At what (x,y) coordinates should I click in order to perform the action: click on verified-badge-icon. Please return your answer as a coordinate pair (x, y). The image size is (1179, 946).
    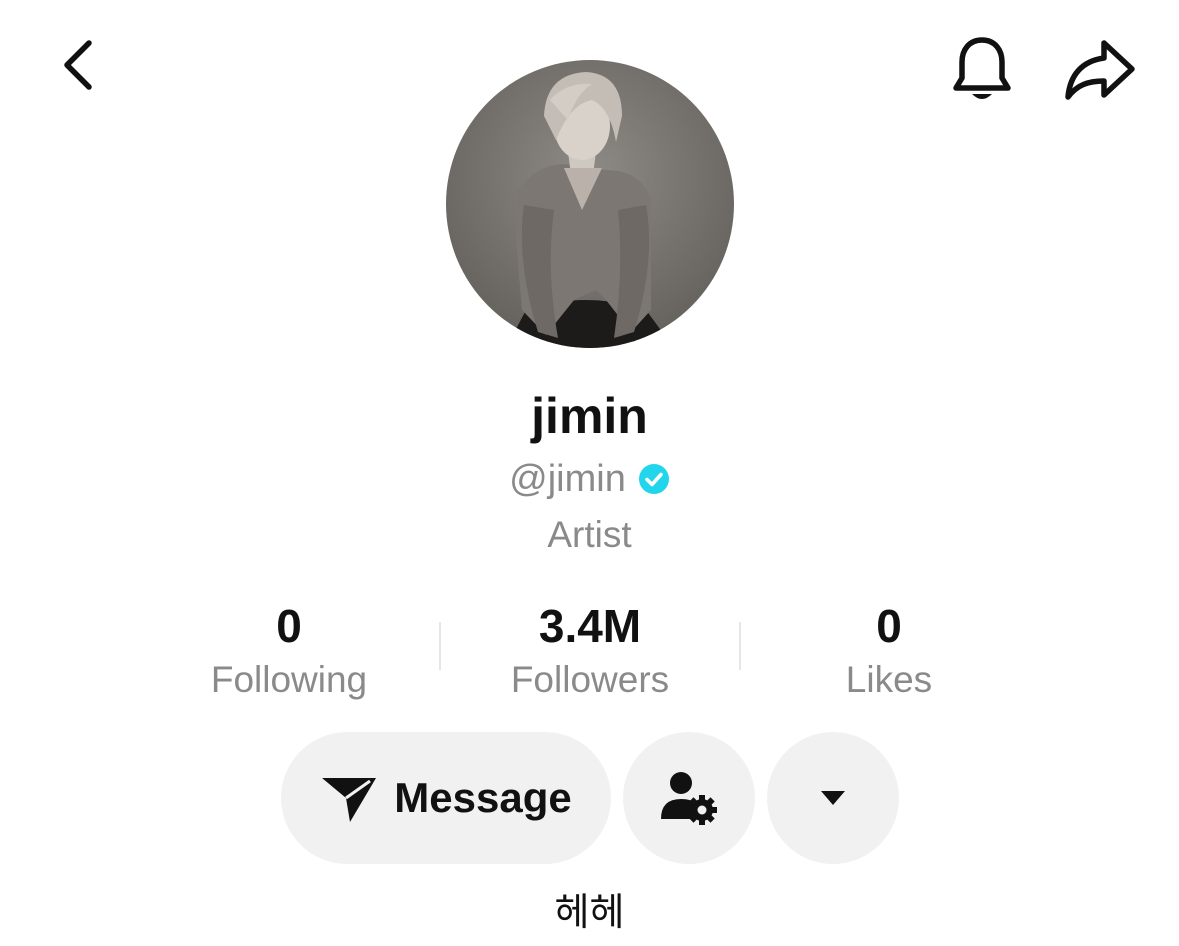
    Looking at the image, I should click on (654, 479).